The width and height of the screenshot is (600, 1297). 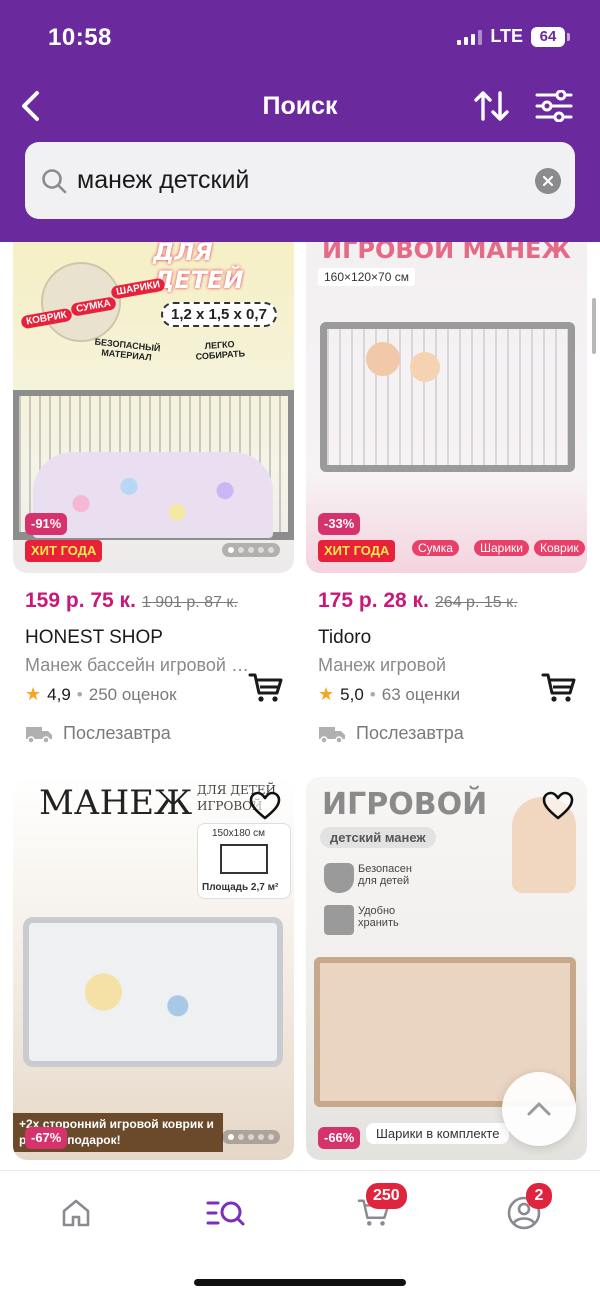 What do you see at coordinates (339, 878) in the screenshot?
I see `shield-icon` at bounding box center [339, 878].